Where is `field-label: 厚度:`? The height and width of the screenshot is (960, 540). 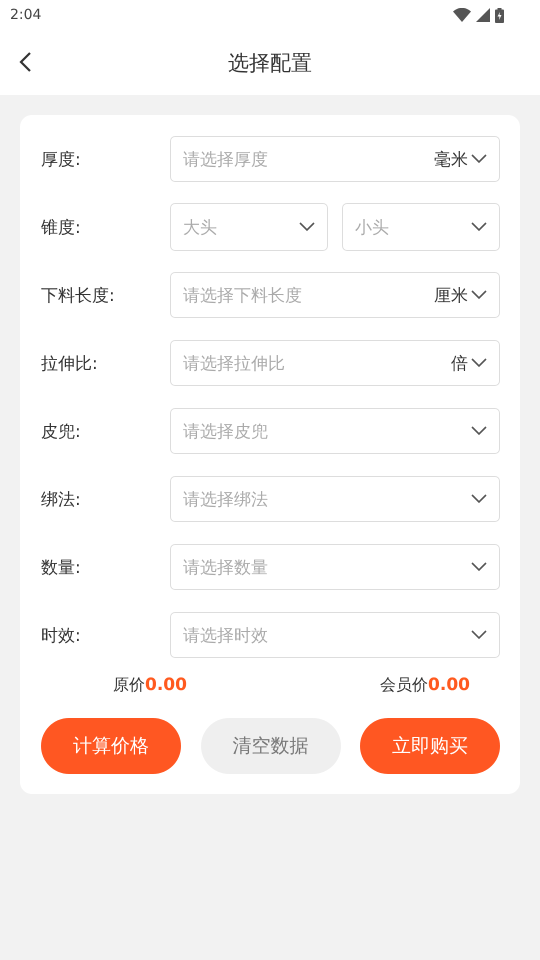
field-label: 厚度: is located at coordinates (61, 159).